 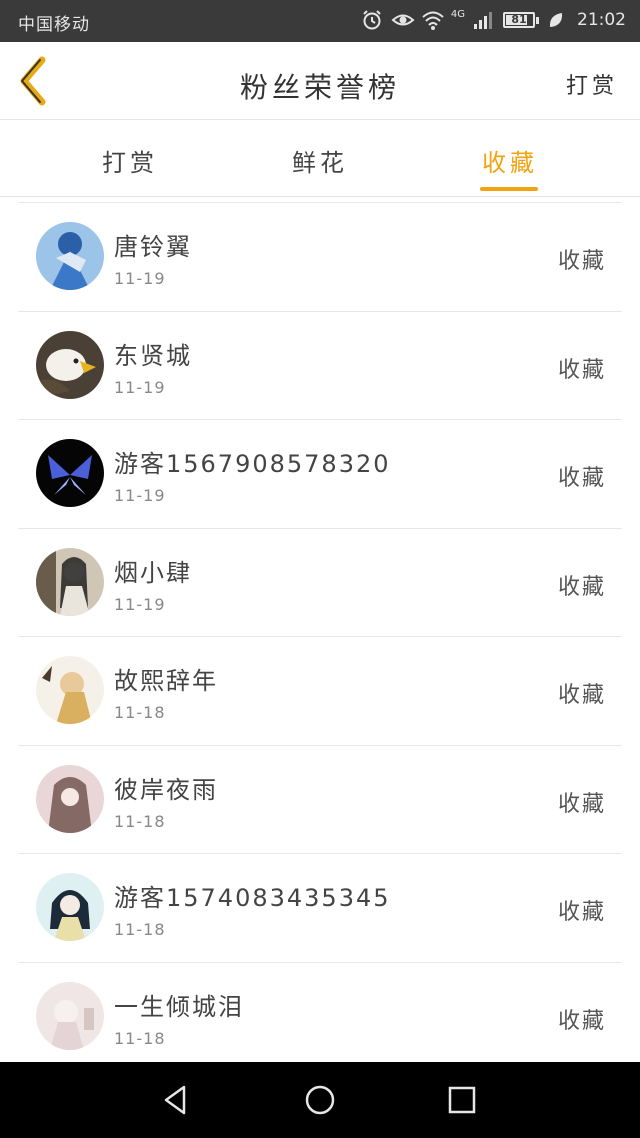 I want to click on wifi-icon, so click(x=432, y=20).